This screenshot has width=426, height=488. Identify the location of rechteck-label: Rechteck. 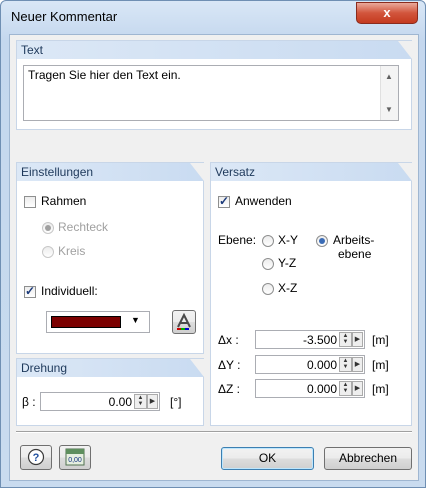
(83, 227).